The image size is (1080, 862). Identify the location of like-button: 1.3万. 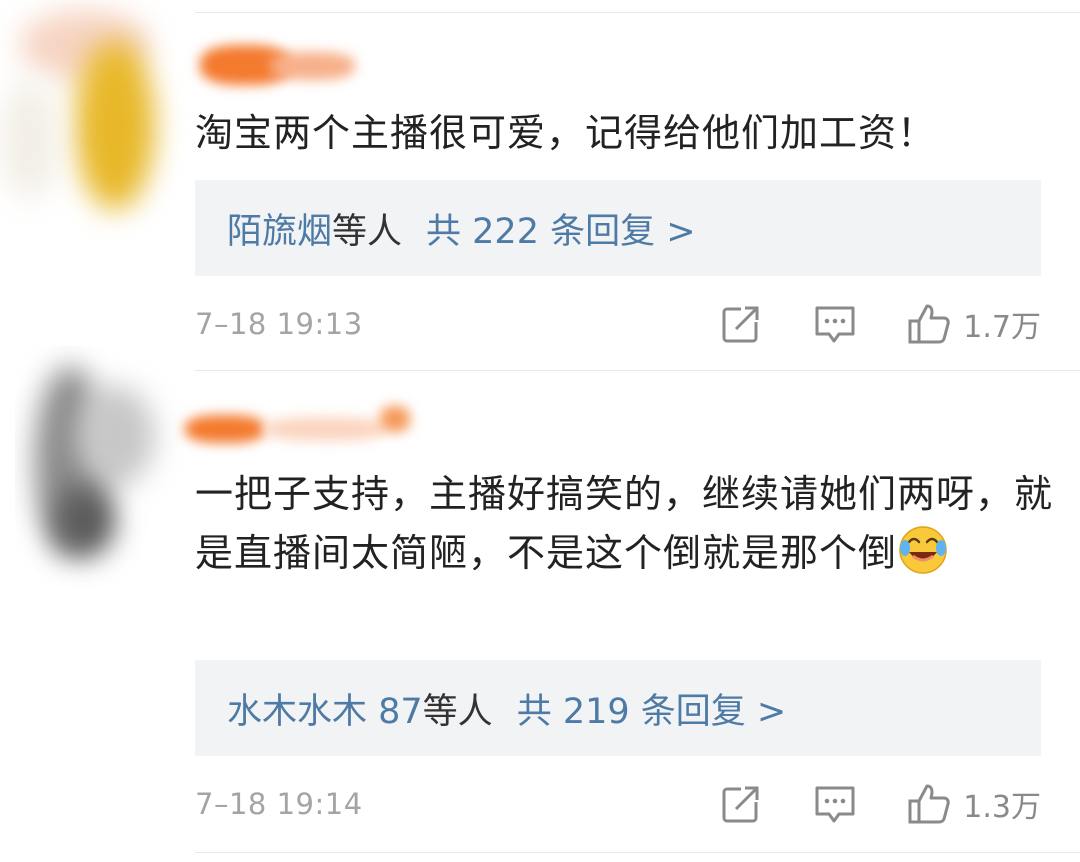
(974, 804).